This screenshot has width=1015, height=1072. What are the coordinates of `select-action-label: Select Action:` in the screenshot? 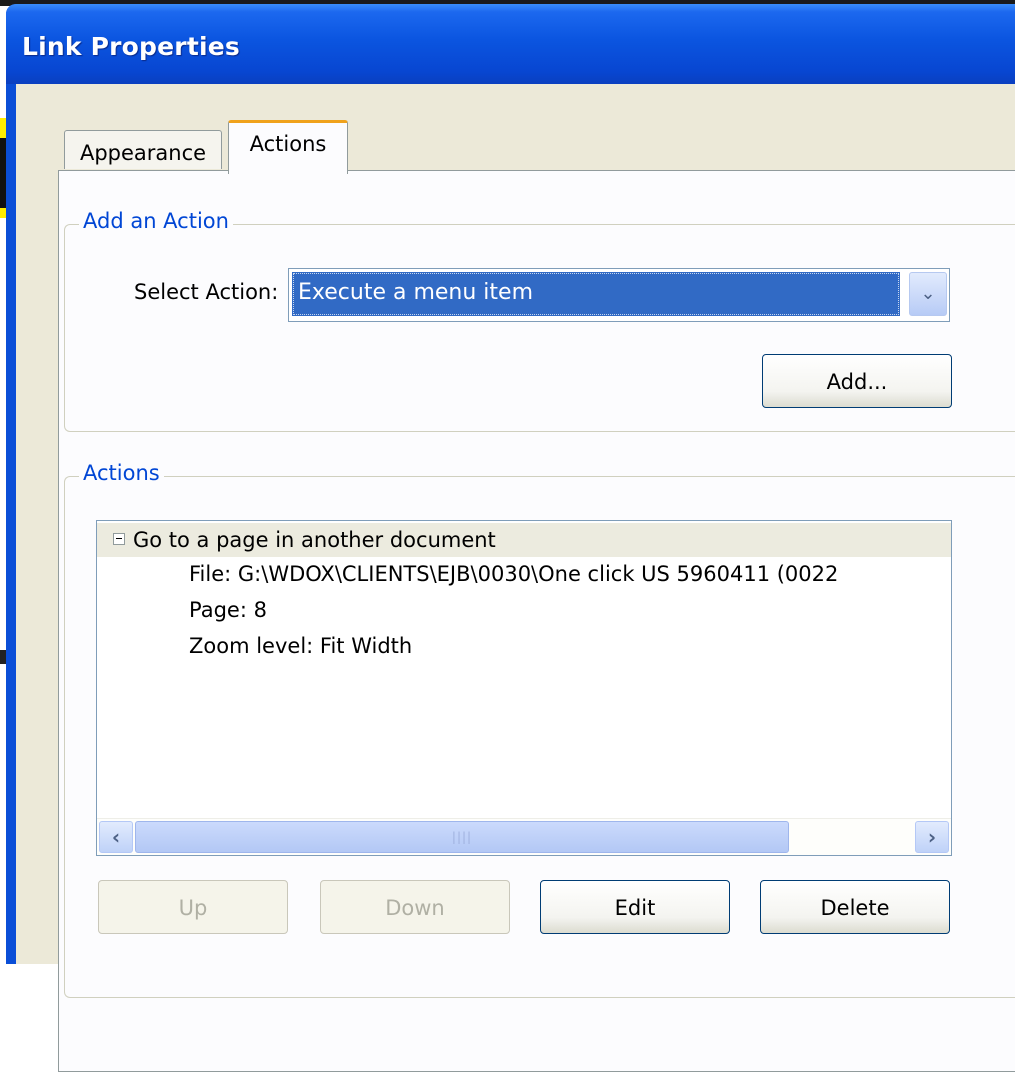 It's located at (206, 292).